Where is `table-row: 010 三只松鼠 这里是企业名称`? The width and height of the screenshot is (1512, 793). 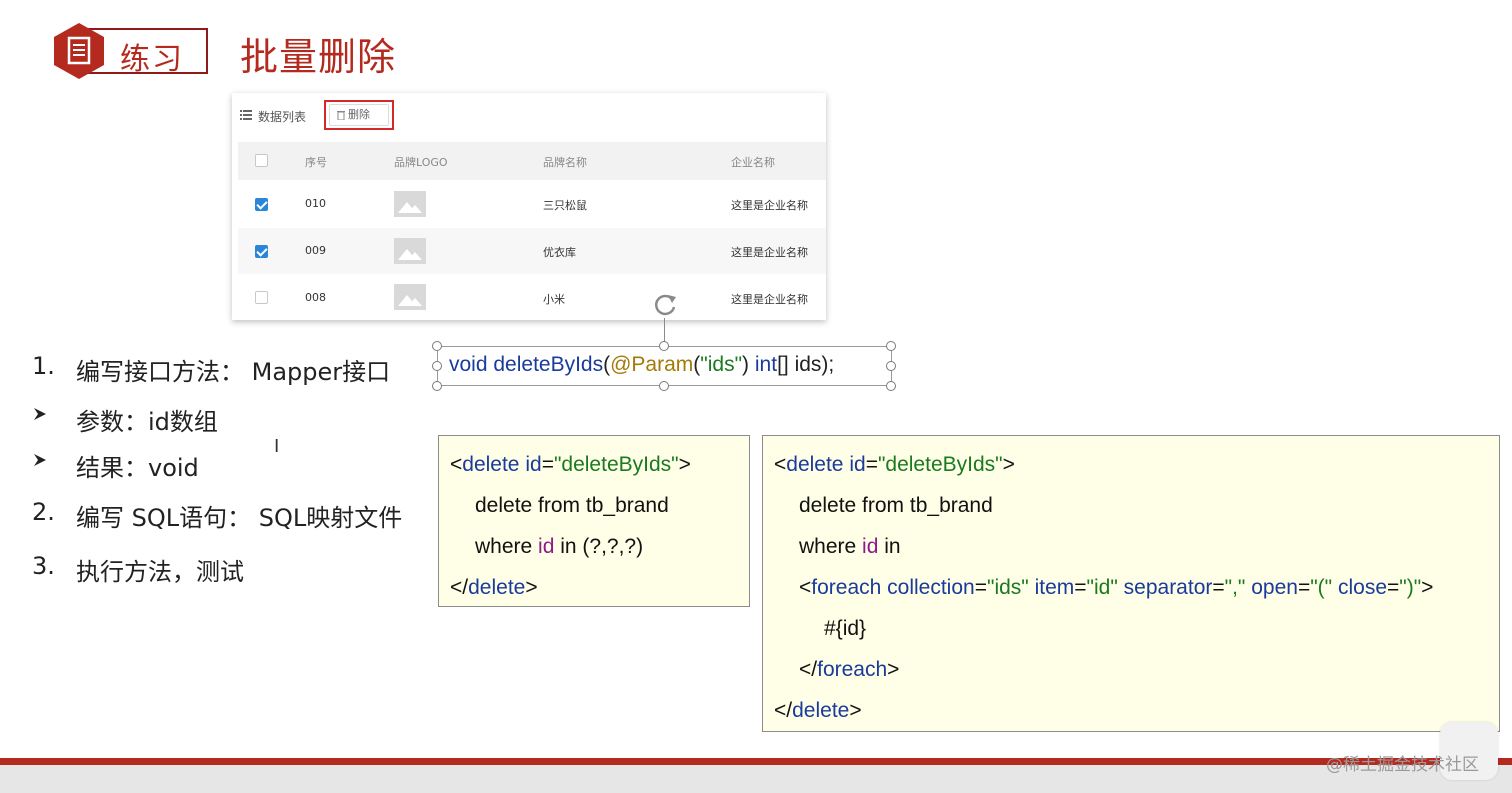 table-row: 010 三只松鼠 这里是企业名称 is located at coordinates (532, 204).